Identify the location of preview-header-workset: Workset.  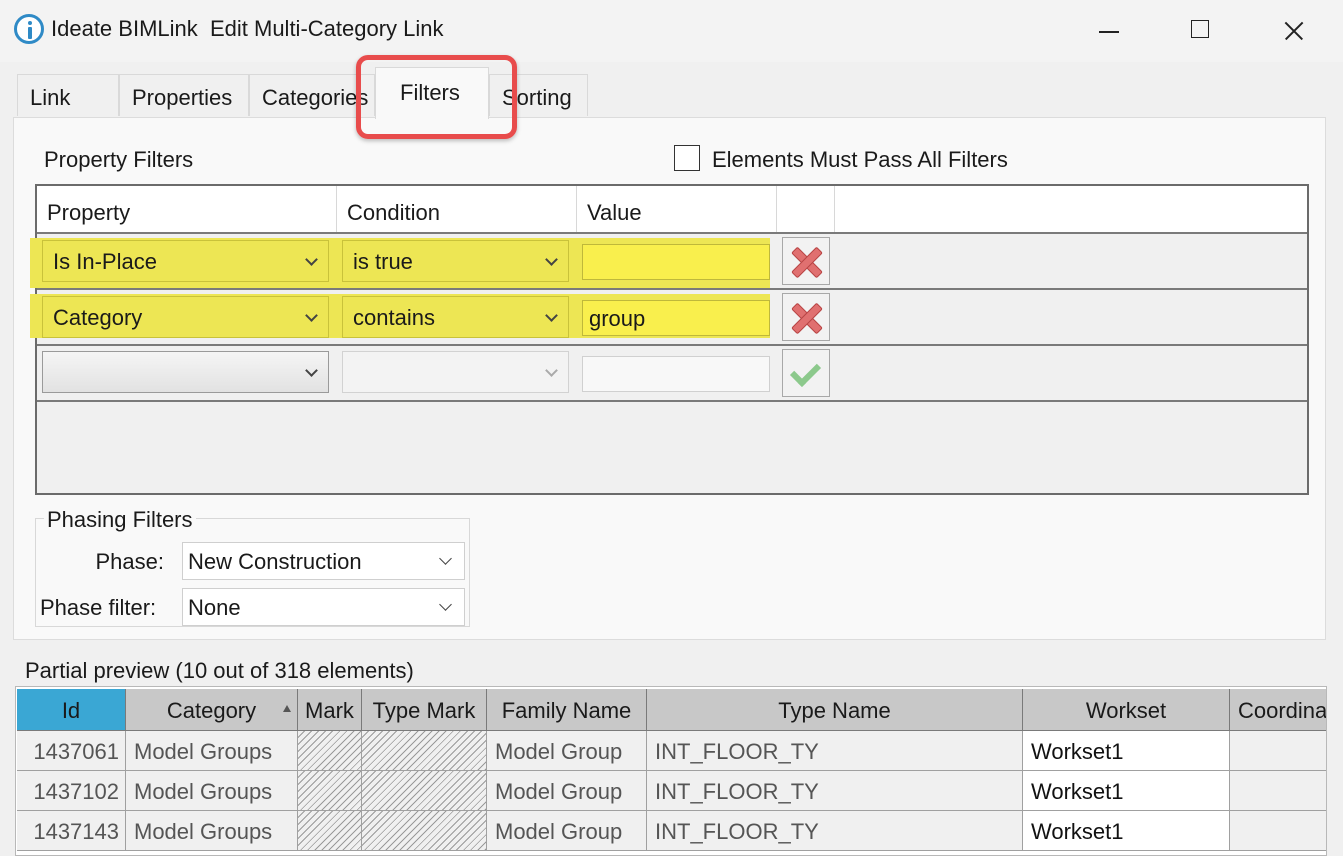
(1126, 710).